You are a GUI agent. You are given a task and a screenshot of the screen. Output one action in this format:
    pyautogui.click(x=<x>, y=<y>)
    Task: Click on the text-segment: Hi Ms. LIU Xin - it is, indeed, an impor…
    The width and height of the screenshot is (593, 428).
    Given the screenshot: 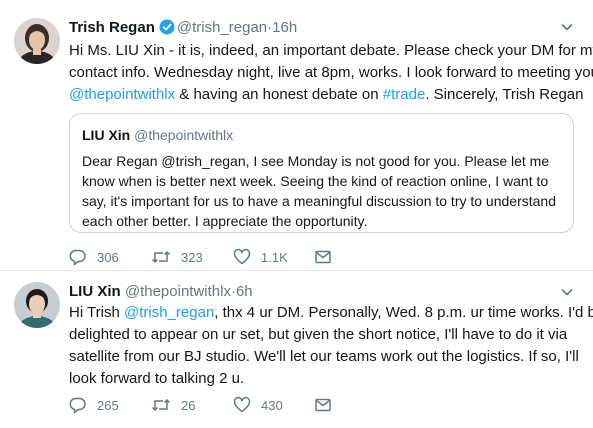 What is the action you would take?
    pyautogui.click(x=331, y=50)
    